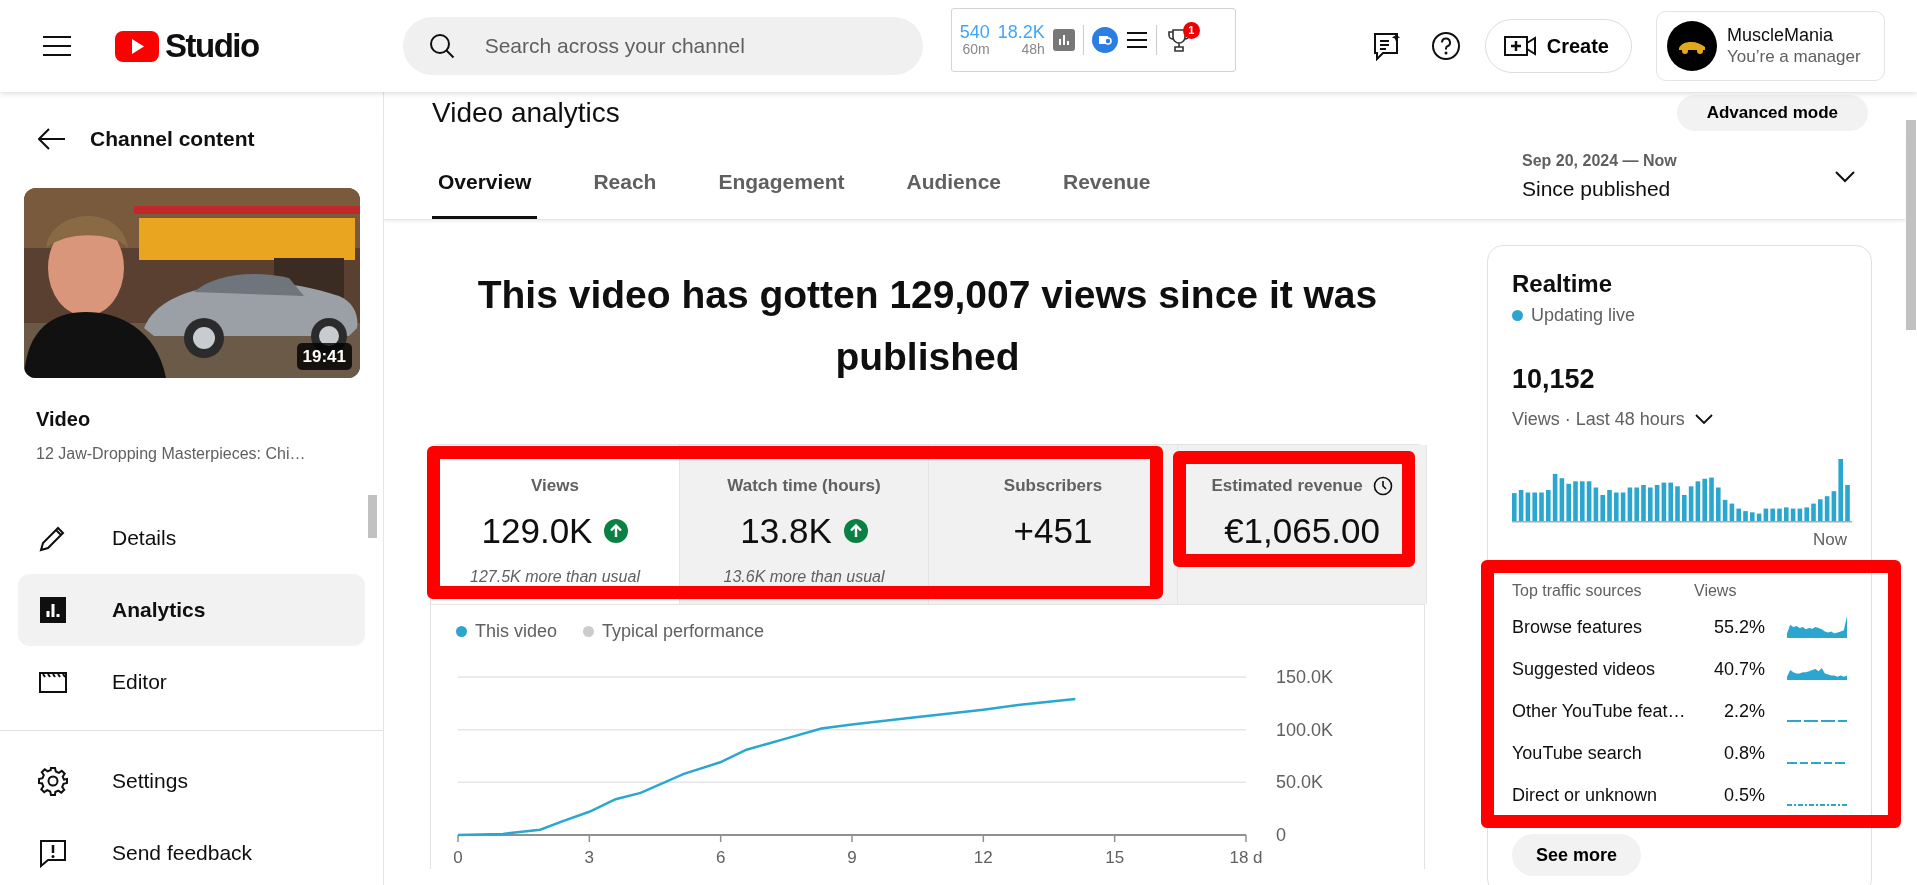  I want to click on clock-icon, so click(1382, 485).